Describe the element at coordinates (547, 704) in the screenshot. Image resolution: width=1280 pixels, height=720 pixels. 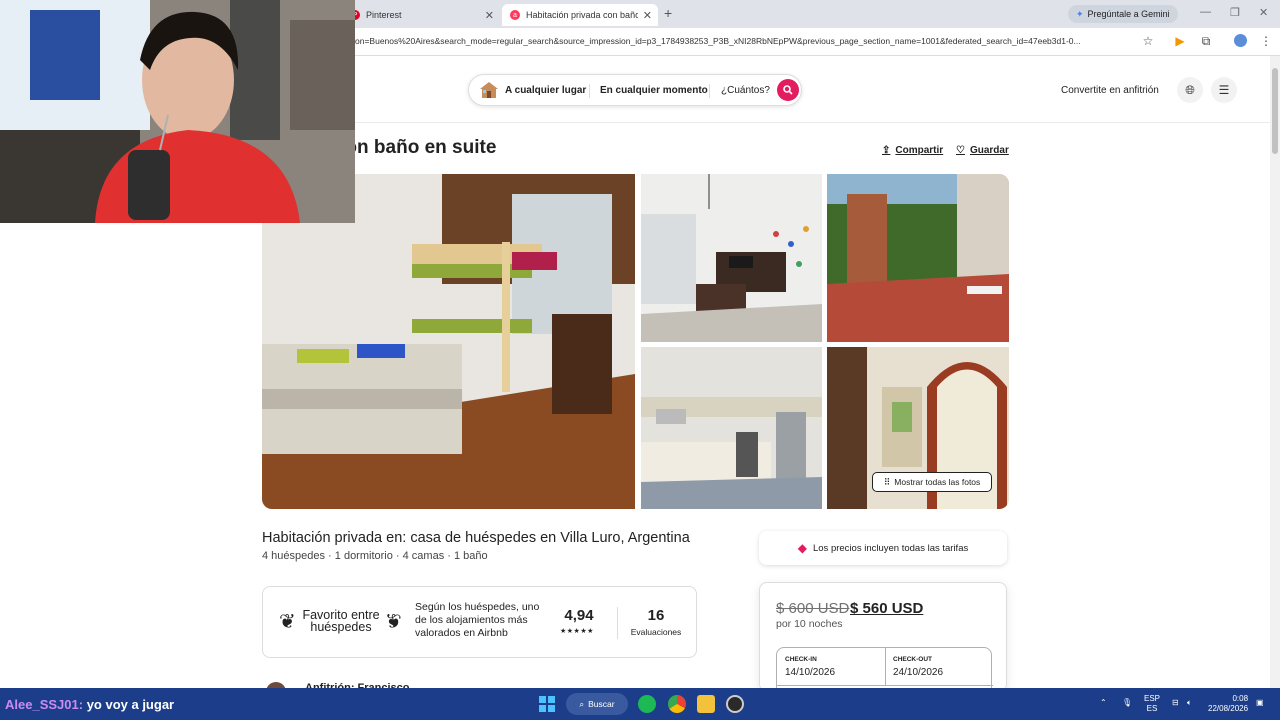
I see `windows-start-icon` at that location.